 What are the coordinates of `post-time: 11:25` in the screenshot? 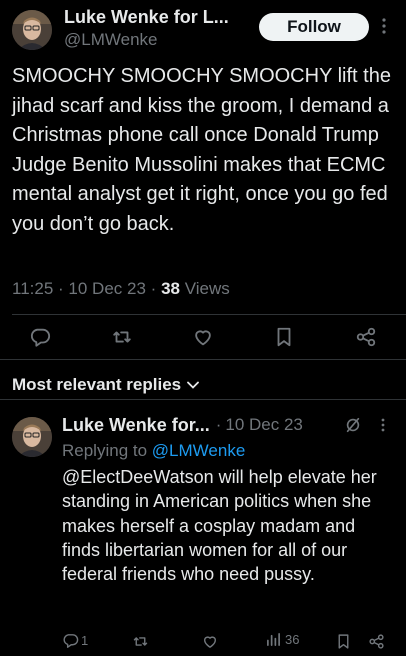 It's located at (32, 288).